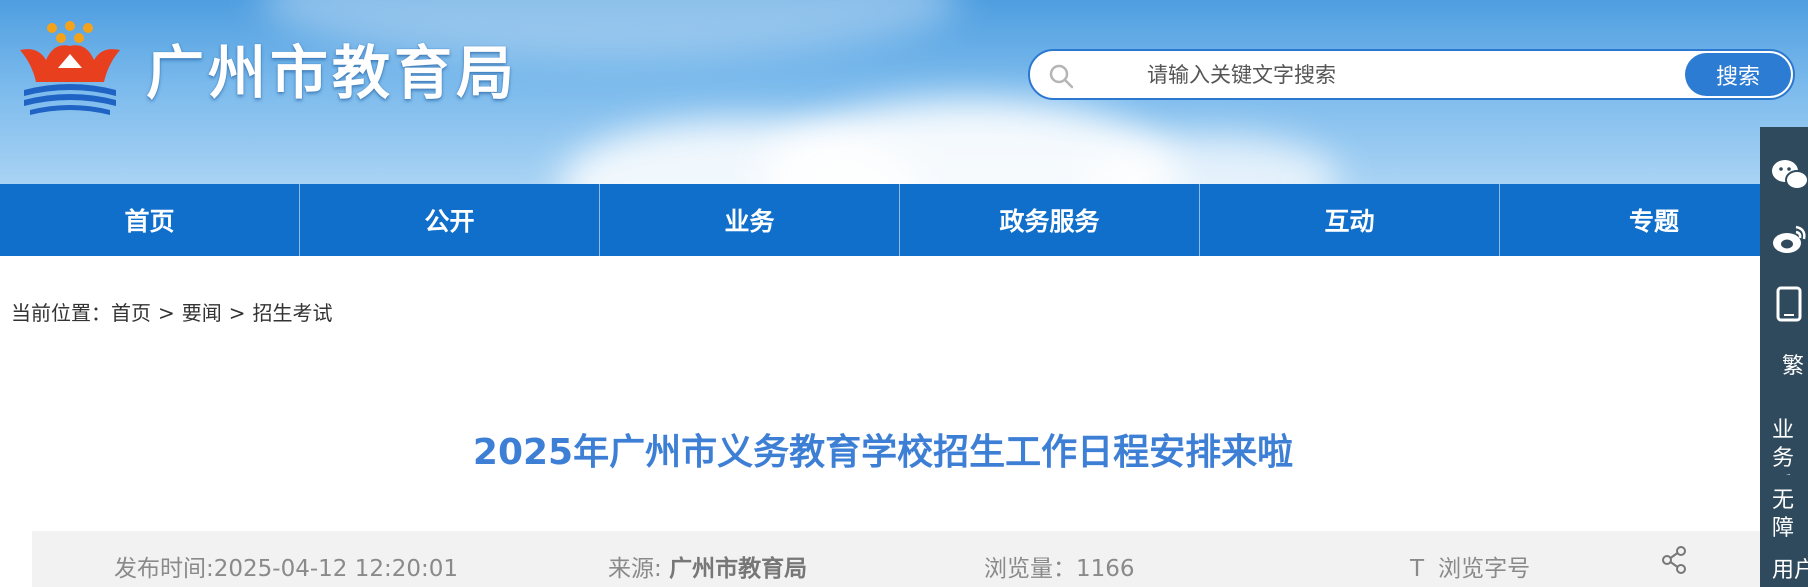 This screenshot has width=1808, height=587. I want to click on rail-wechat, so click(1784, 175).